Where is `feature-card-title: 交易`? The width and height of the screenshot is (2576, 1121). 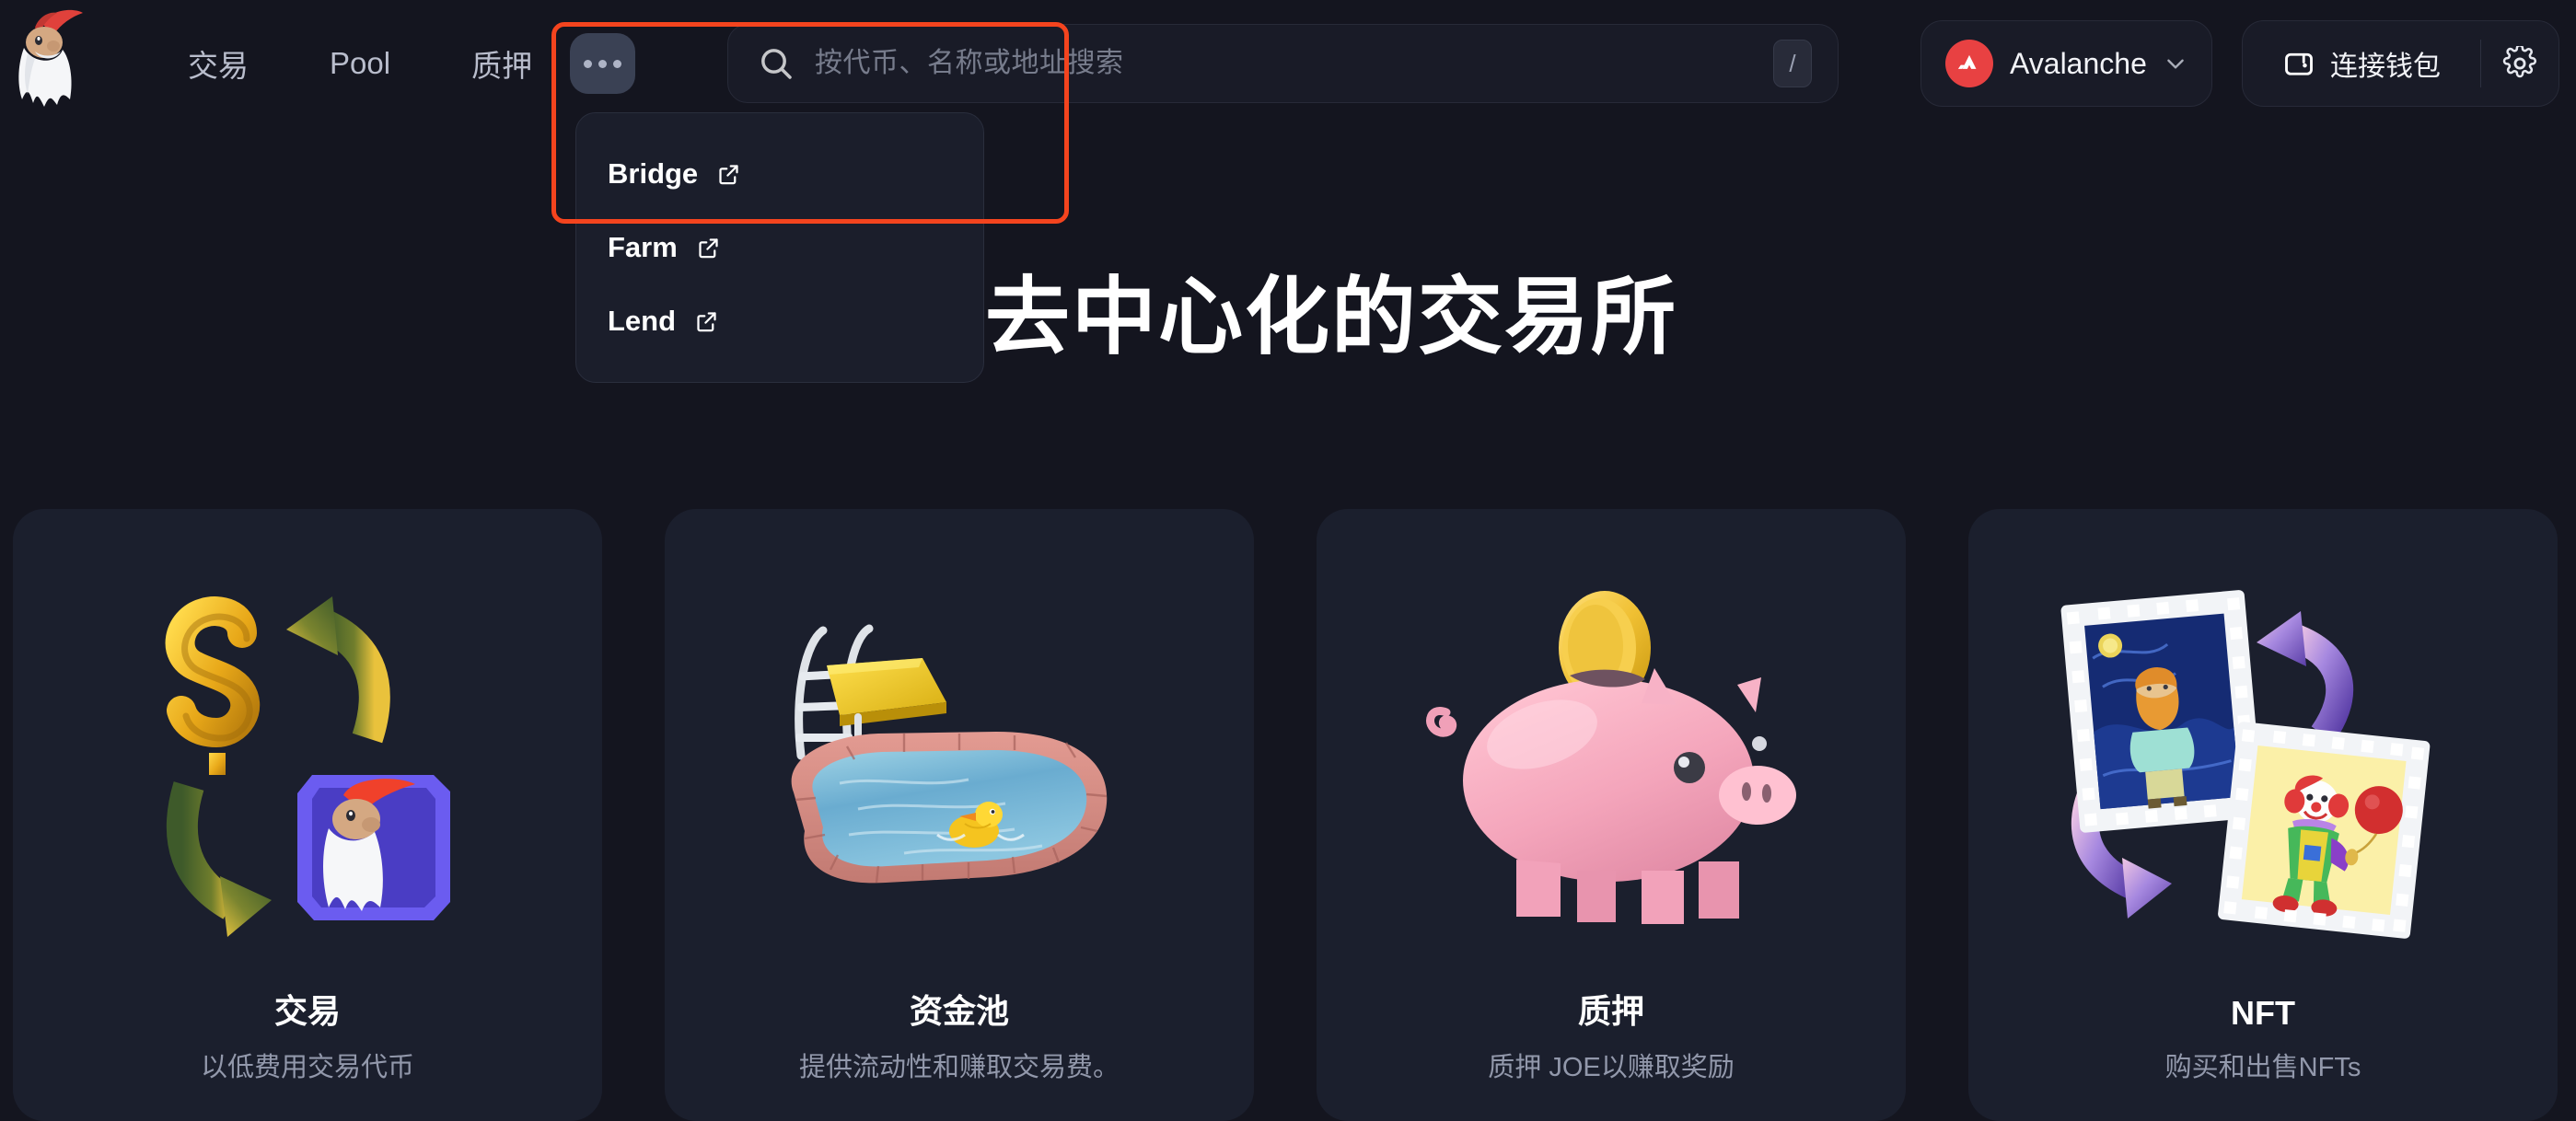 feature-card-title: 交易 is located at coordinates (307, 1011).